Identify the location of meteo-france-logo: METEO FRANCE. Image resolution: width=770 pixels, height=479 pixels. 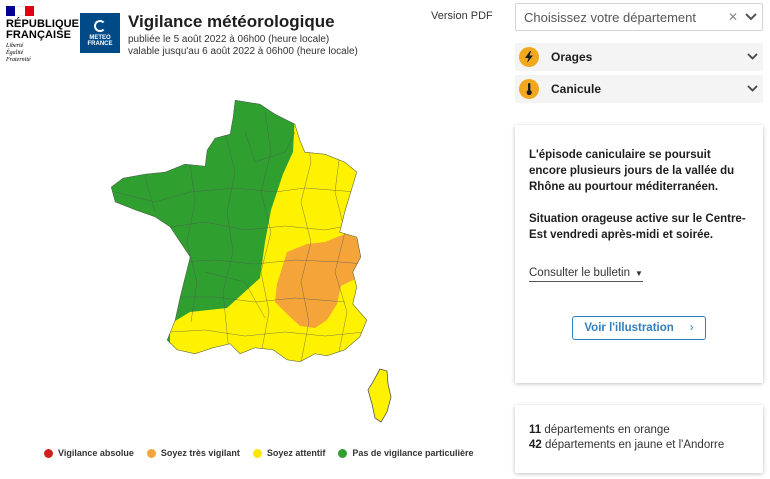
(100, 33).